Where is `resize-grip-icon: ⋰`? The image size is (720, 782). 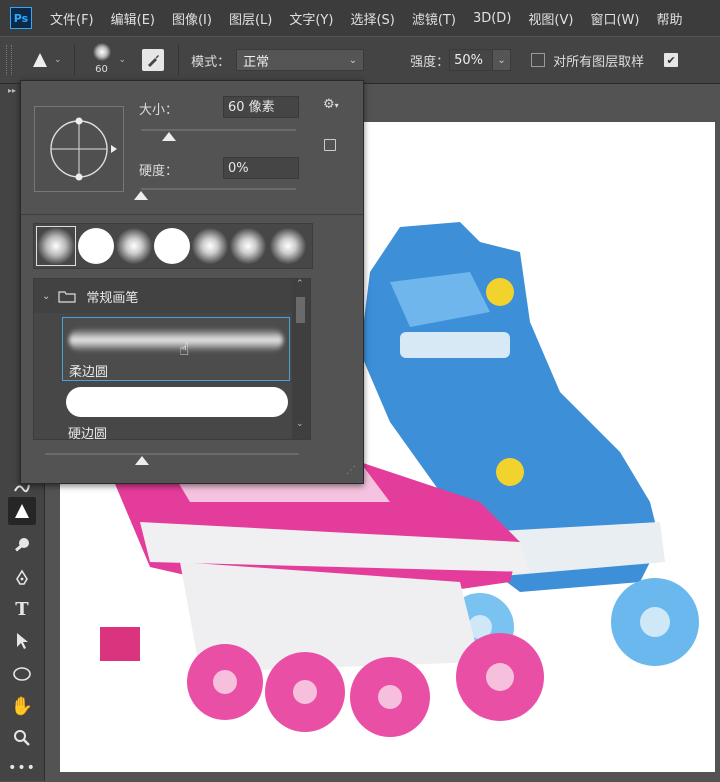
resize-grip-icon: ⋰ is located at coordinates (351, 470).